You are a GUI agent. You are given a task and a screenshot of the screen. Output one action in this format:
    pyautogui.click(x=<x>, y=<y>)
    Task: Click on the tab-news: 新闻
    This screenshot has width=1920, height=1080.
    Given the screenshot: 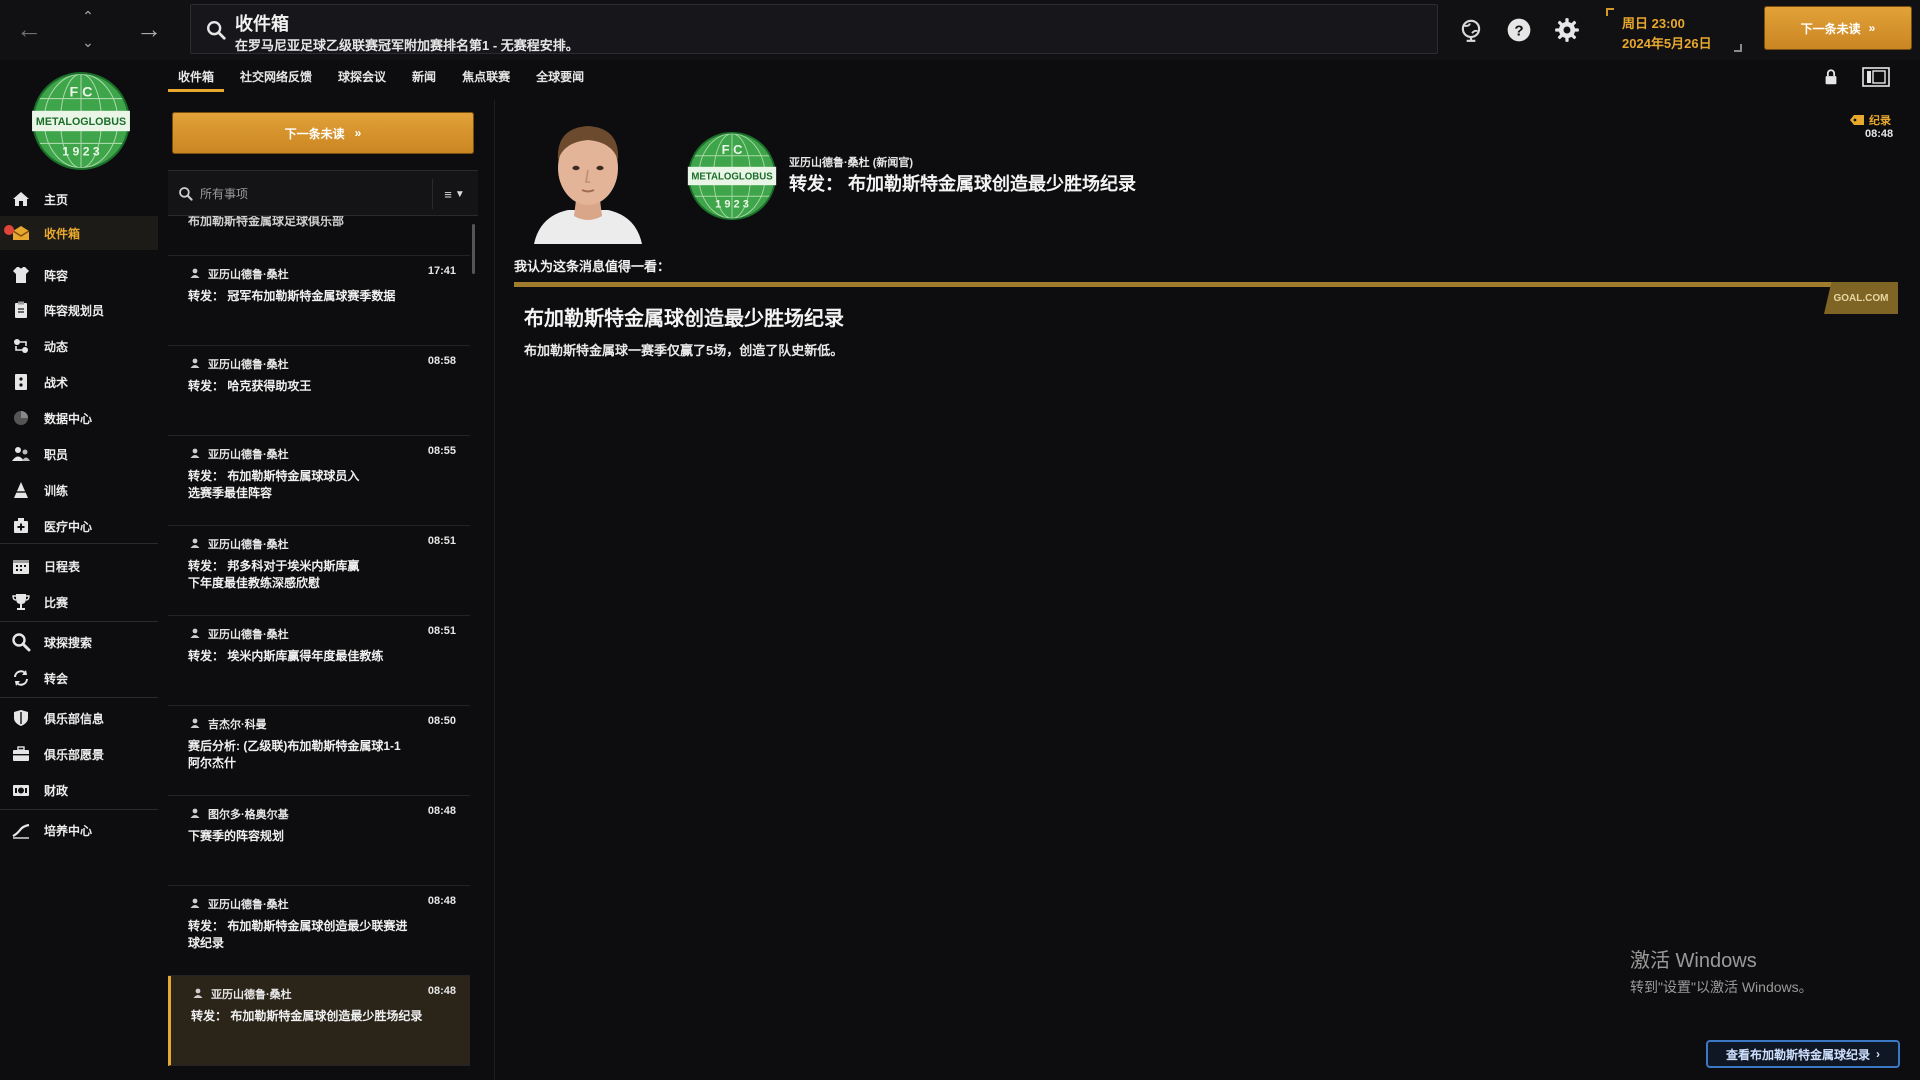 What is the action you would take?
    pyautogui.click(x=424, y=77)
    